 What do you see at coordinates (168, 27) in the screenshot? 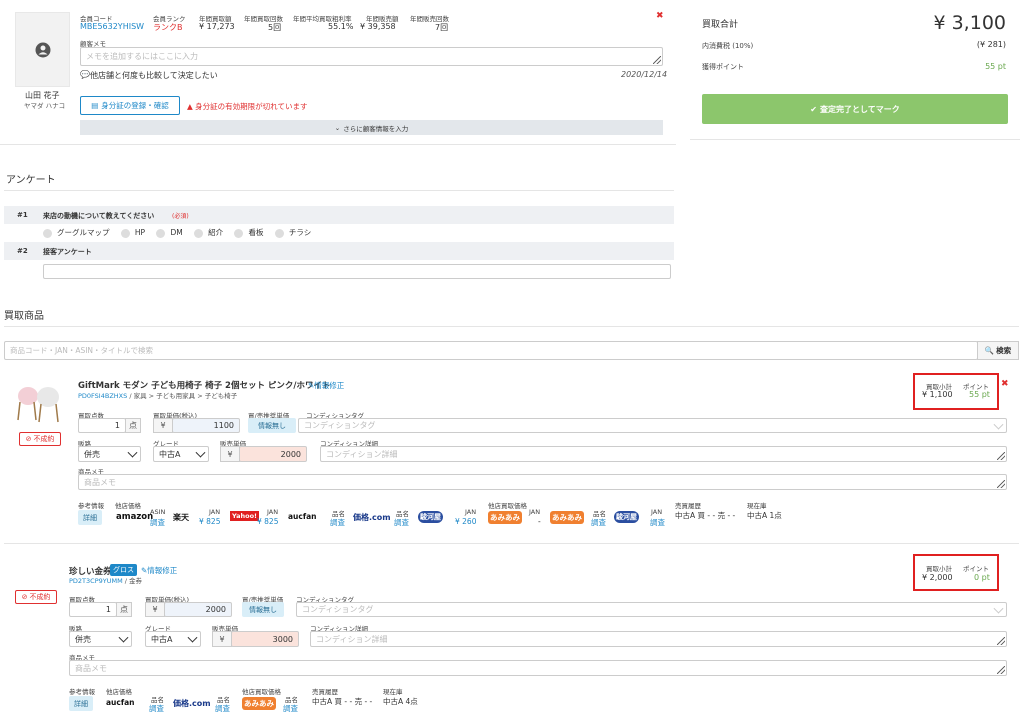
I see `rank-value: ランクB` at bounding box center [168, 27].